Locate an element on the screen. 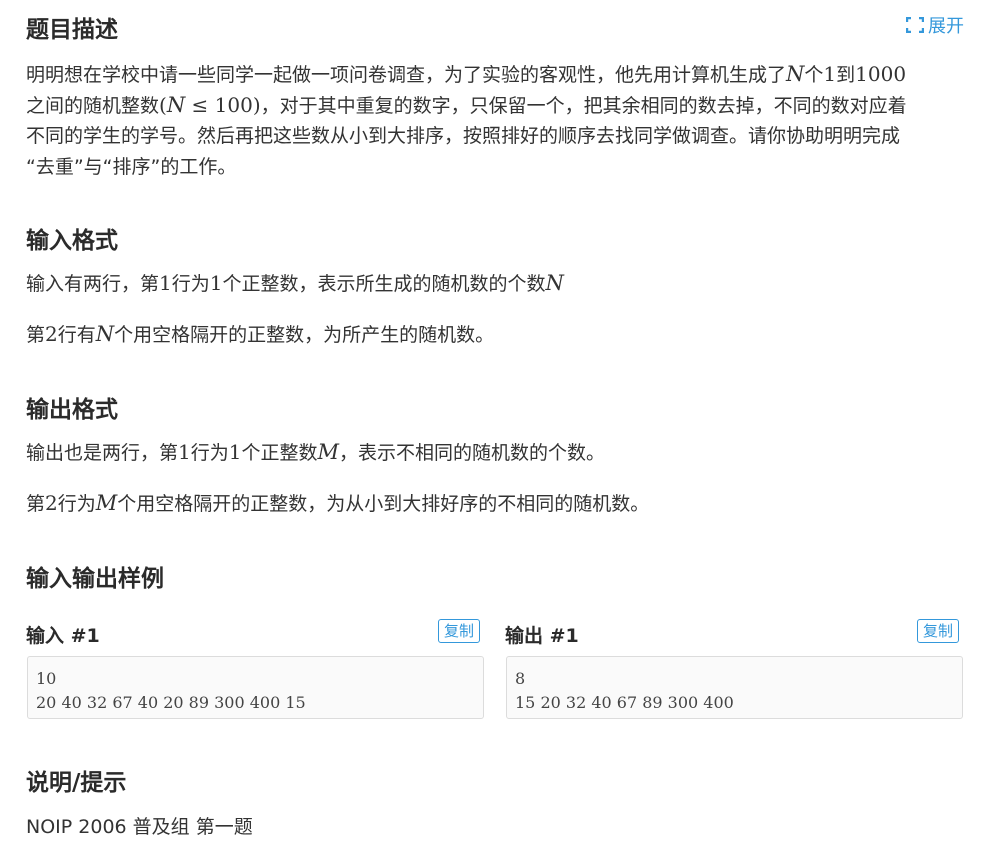  output-format-title: 输出格式 is located at coordinates (72, 410).